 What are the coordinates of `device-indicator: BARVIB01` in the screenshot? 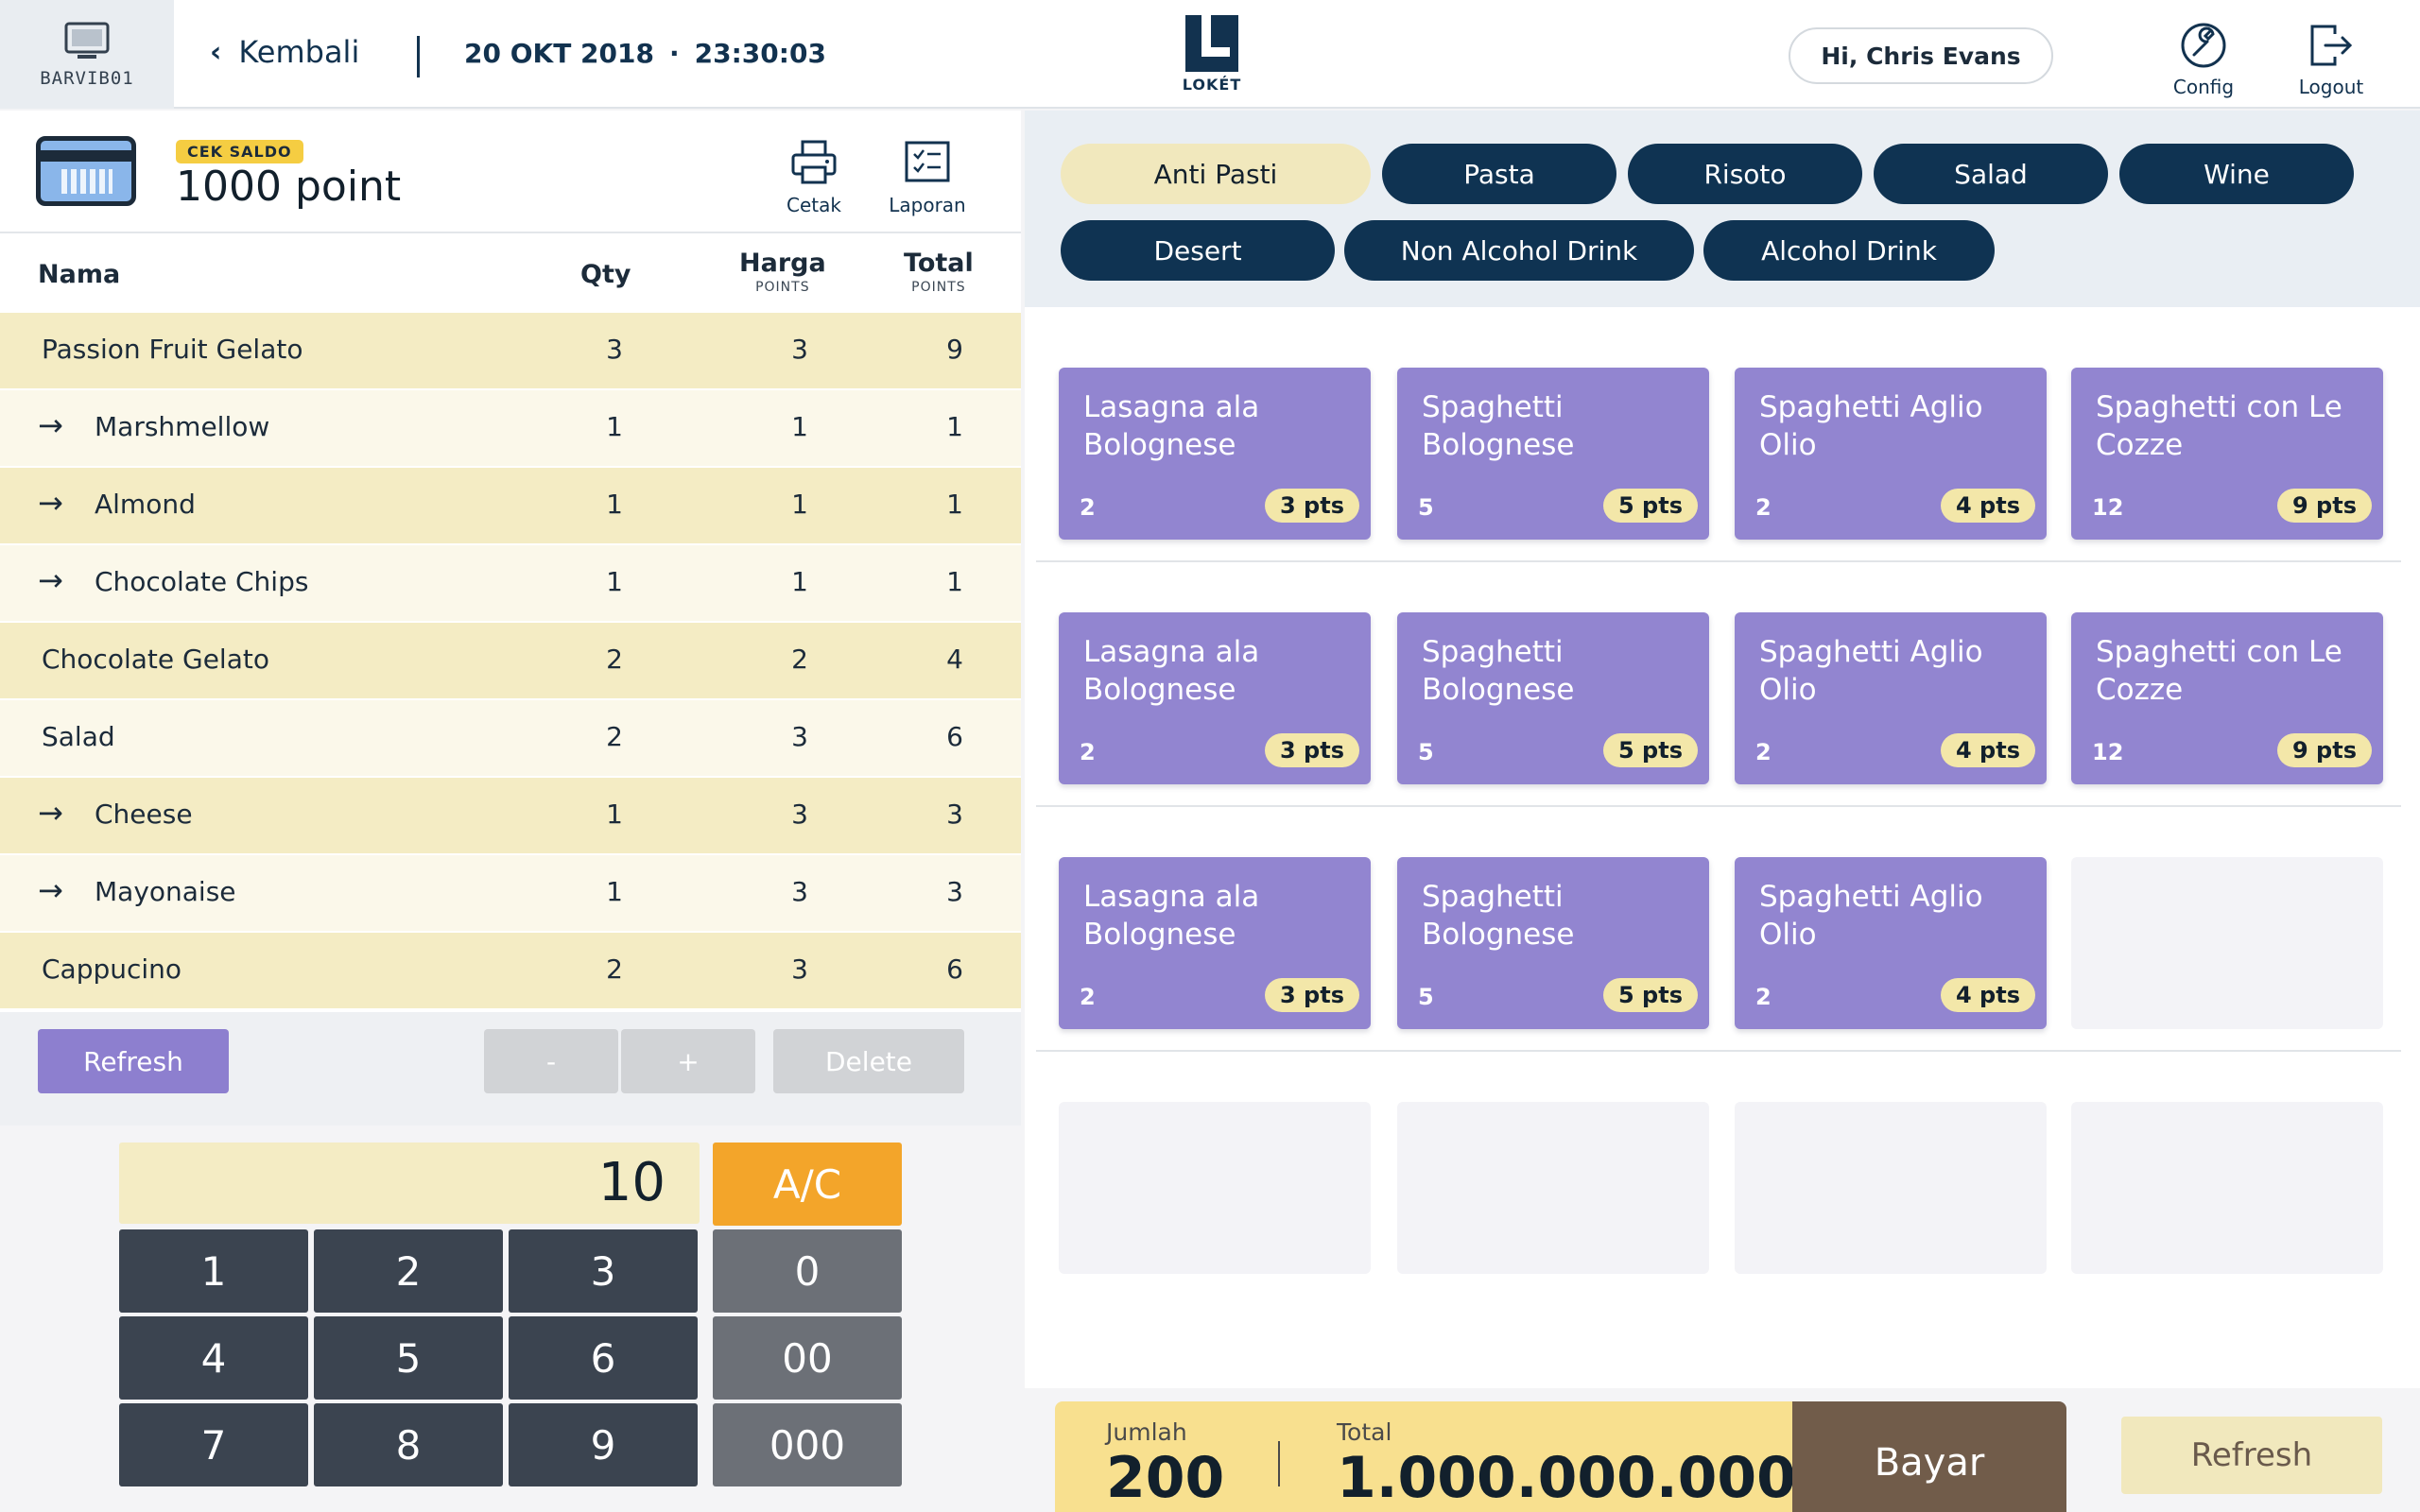 It's located at (87, 54).